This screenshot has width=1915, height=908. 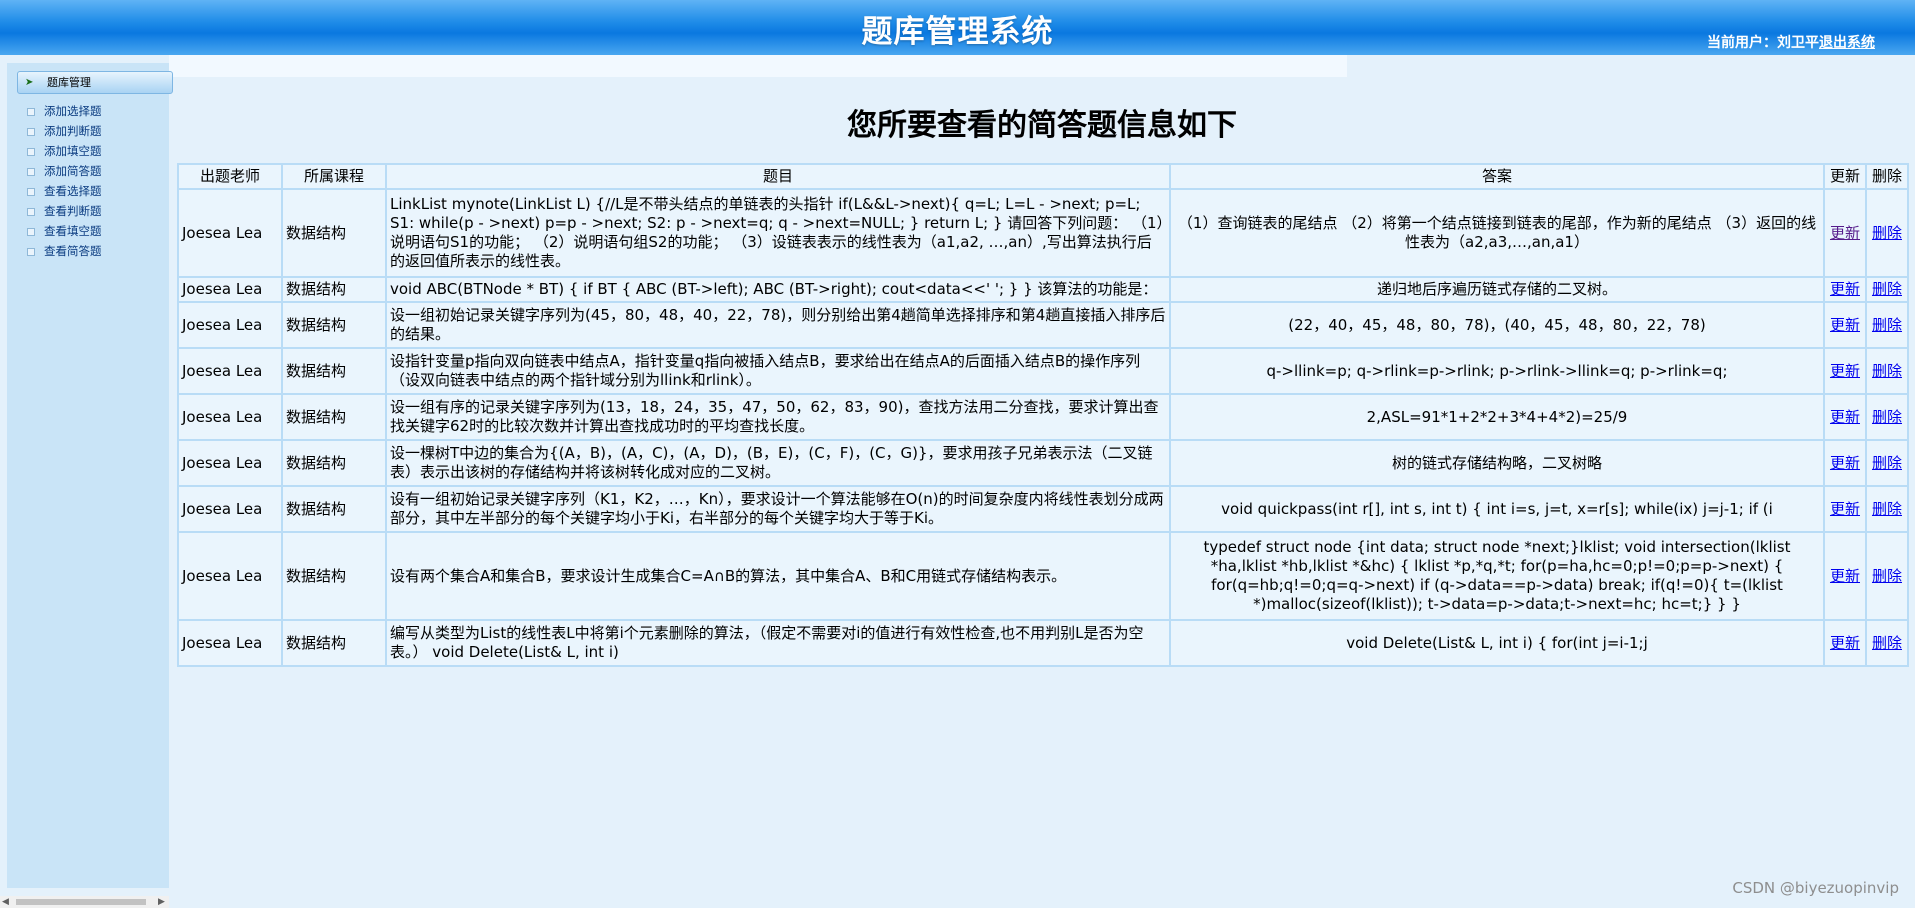 What do you see at coordinates (1497, 417) in the screenshot?
I see `answer-cell: 2,ASL=91*1+2*2+3*4+4*2)=25/9` at bounding box center [1497, 417].